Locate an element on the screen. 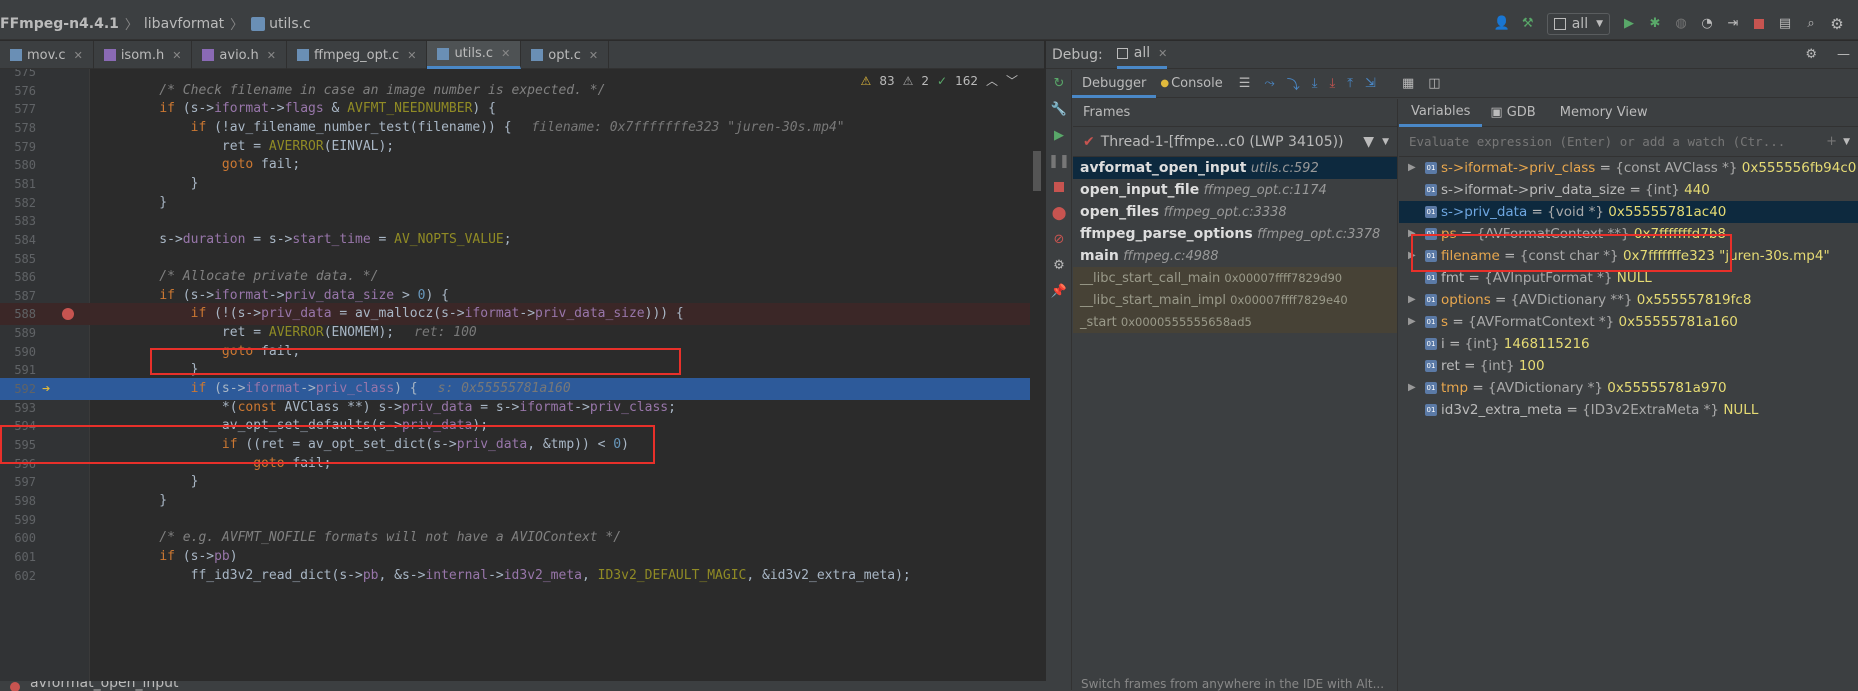 Image resolution: width=1858 pixels, height=691 pixels. run-icon: ▶ is located at coordinates (1629, 24).